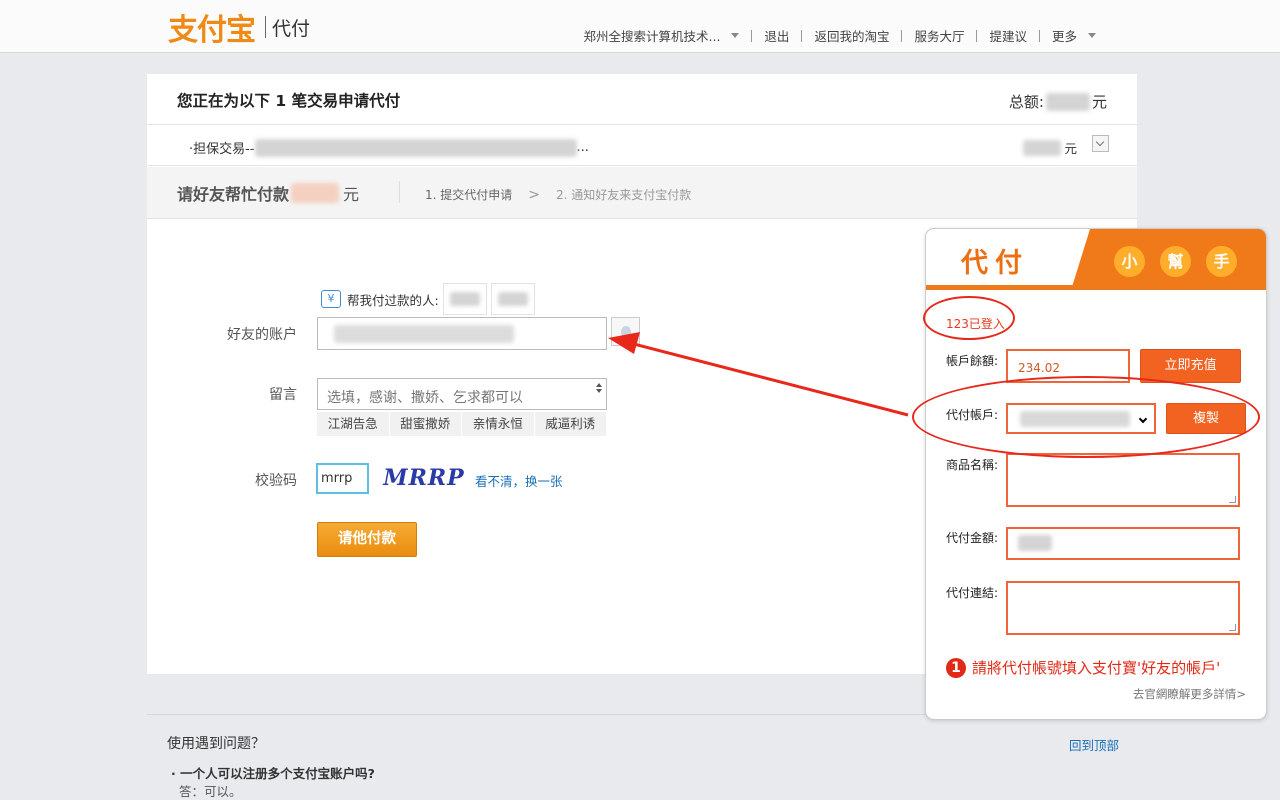 This screenshot has width=1280, height=800. What do you see at coordinates (393, 300) in the screenshot?
I see `past-payers-label: 帮我付过款的人:` at bounding box center [393, 300].